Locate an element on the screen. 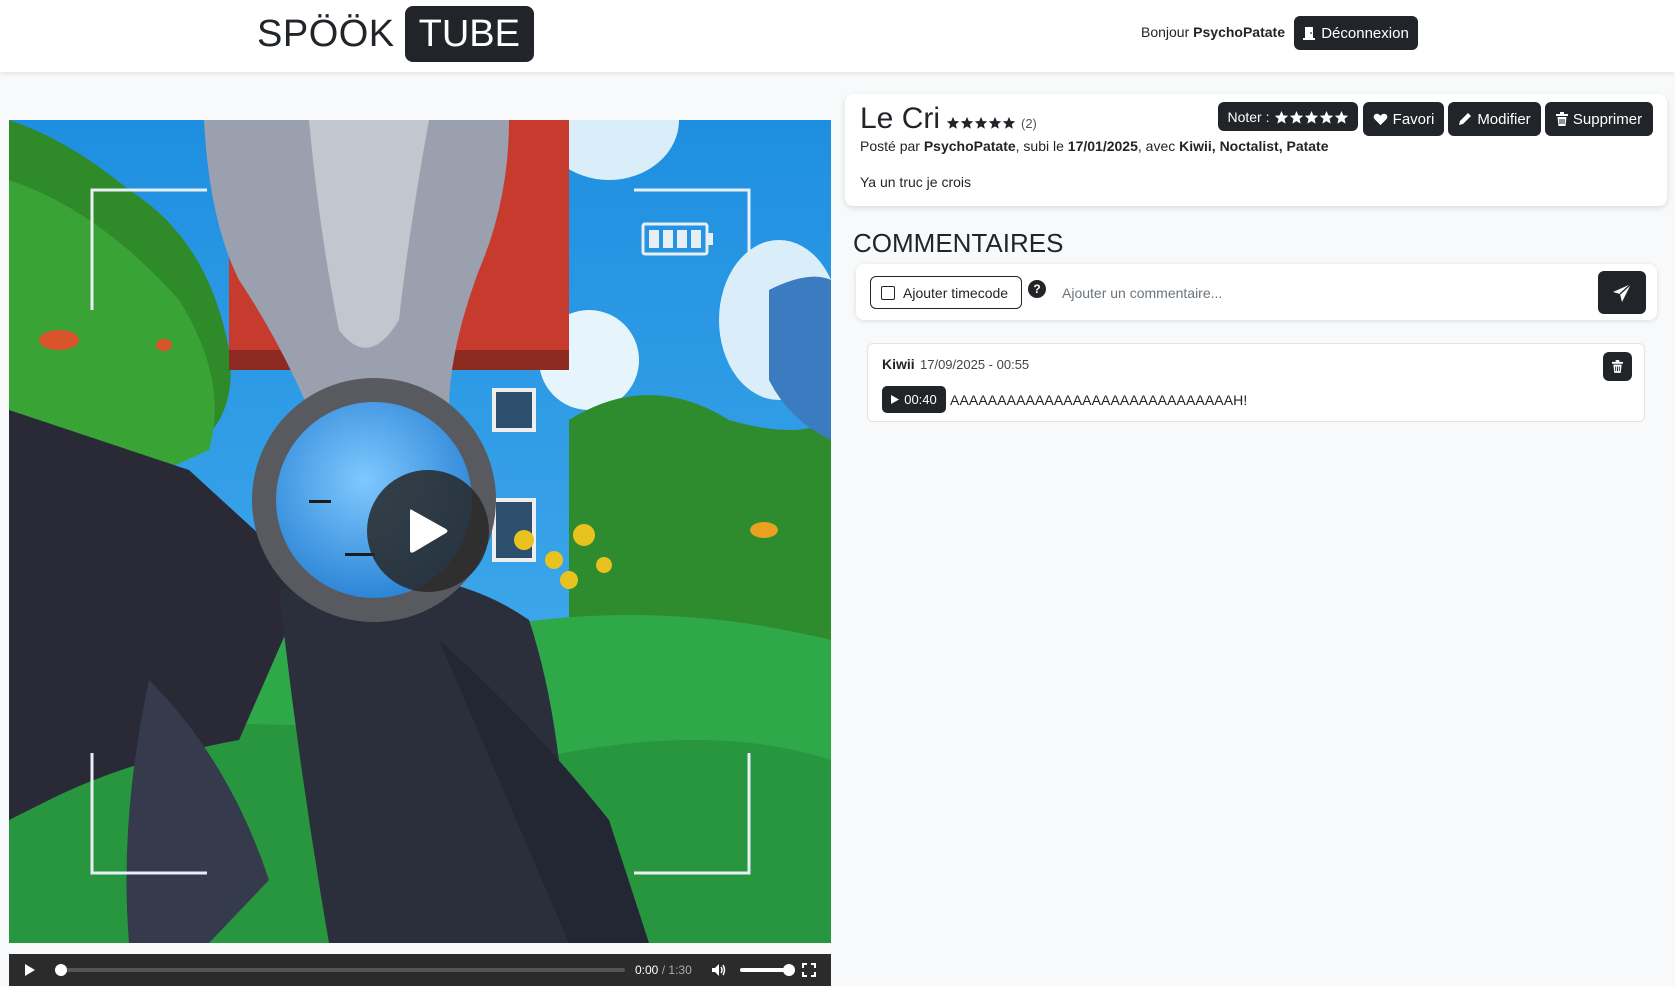  current-time: 0:00 is located at coordinates (647, 970).